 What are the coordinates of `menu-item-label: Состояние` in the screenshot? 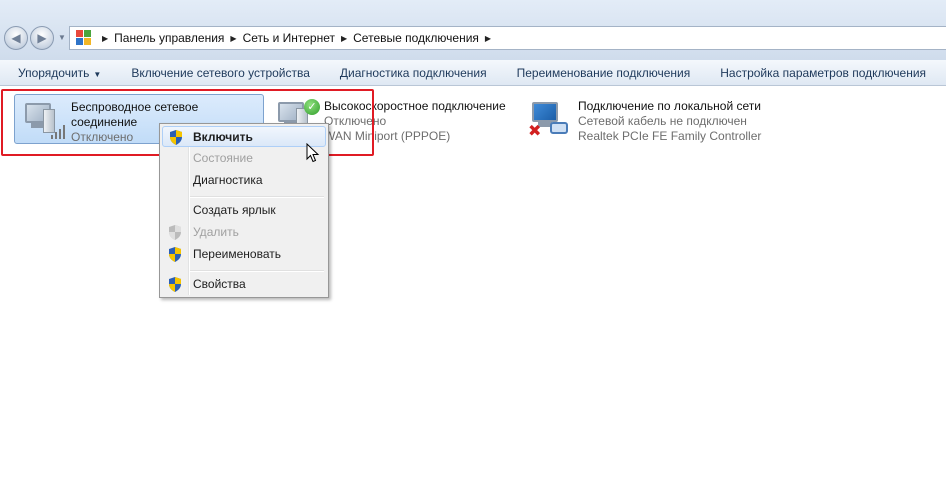 It's located at (223, 158).